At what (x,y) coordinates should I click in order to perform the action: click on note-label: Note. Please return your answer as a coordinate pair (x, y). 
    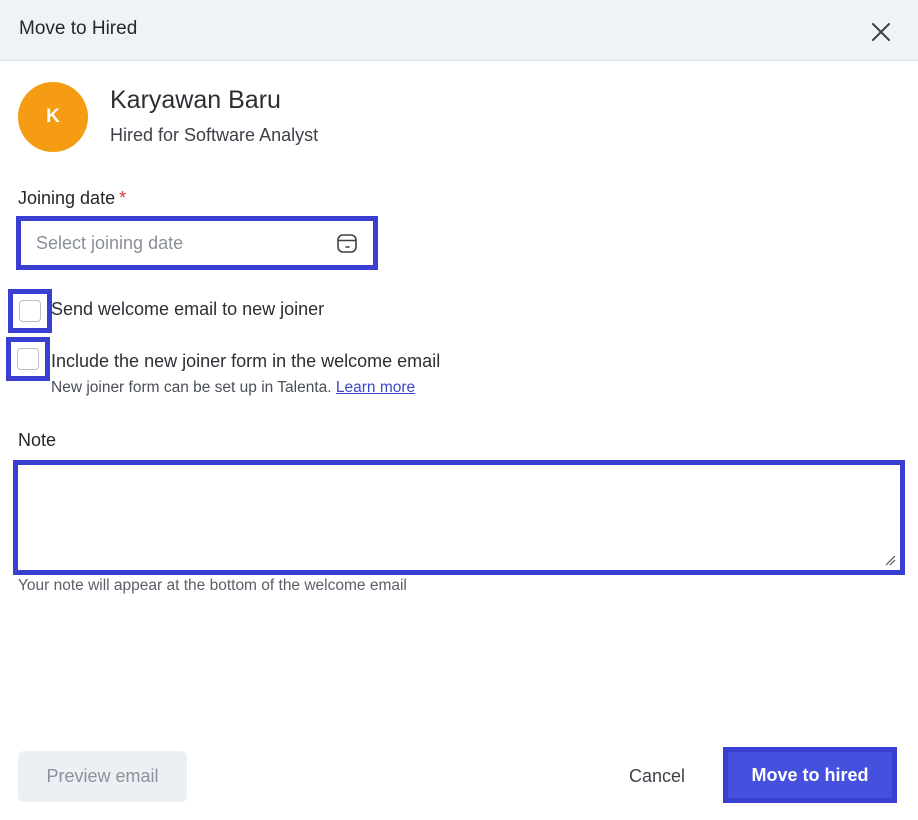
    Looking at the image, I should click on (37, 440).